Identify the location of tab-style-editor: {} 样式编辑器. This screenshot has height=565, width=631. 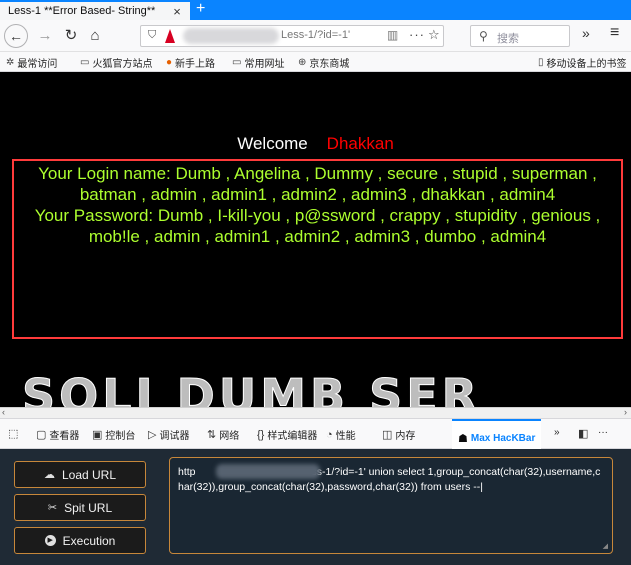
(287, 435).